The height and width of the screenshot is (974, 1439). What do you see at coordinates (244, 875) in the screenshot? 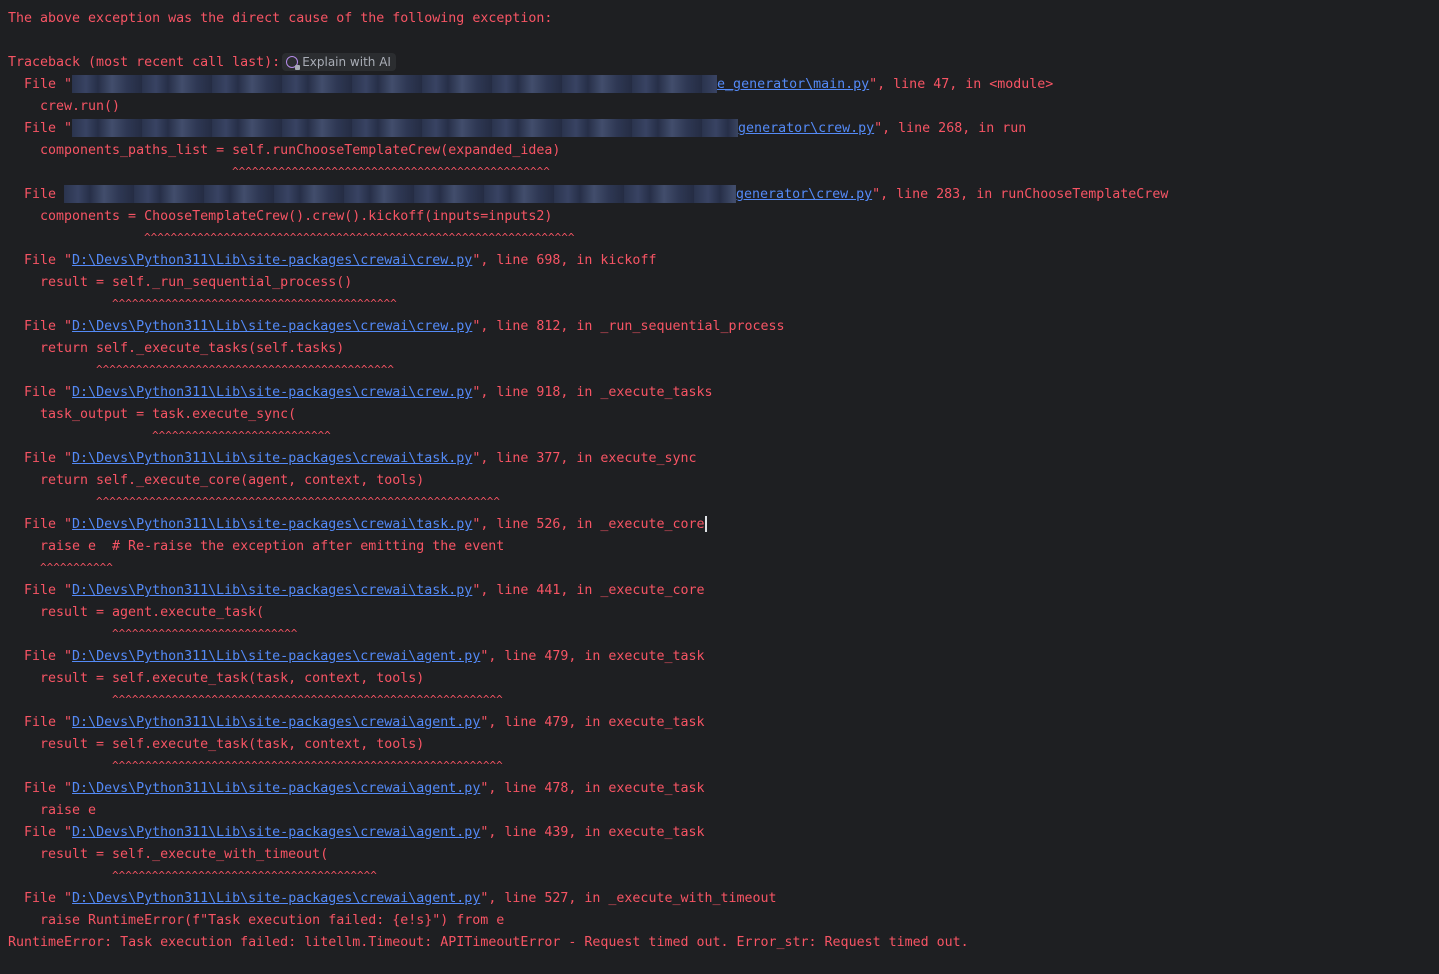
I see `error-caret-line: ^^^^^^^^^^^^^^^^^^^^^^^^^^^^^^^^^^^^^^^^` at bounding box center [244, 875].